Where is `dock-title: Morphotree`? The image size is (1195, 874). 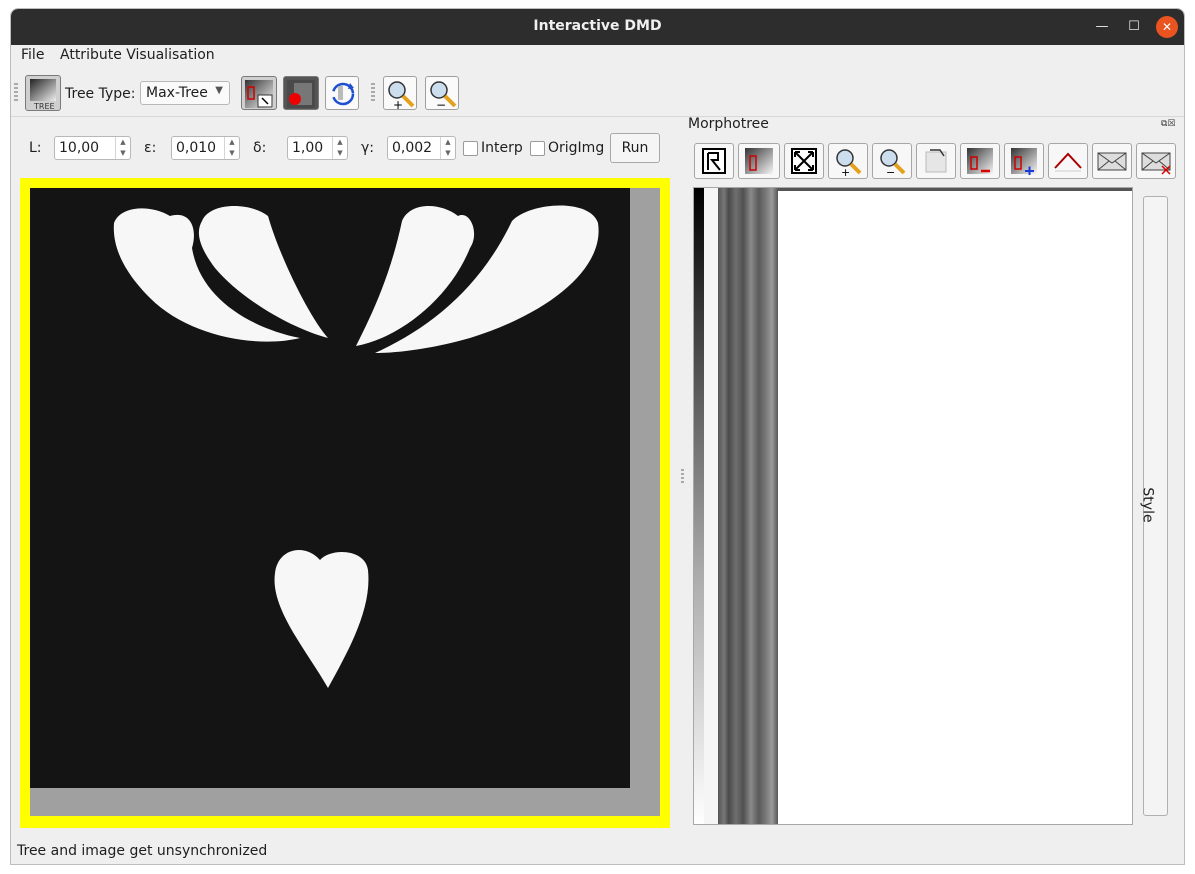
dock-title: Morphotree is located at coordinates (728, 124).